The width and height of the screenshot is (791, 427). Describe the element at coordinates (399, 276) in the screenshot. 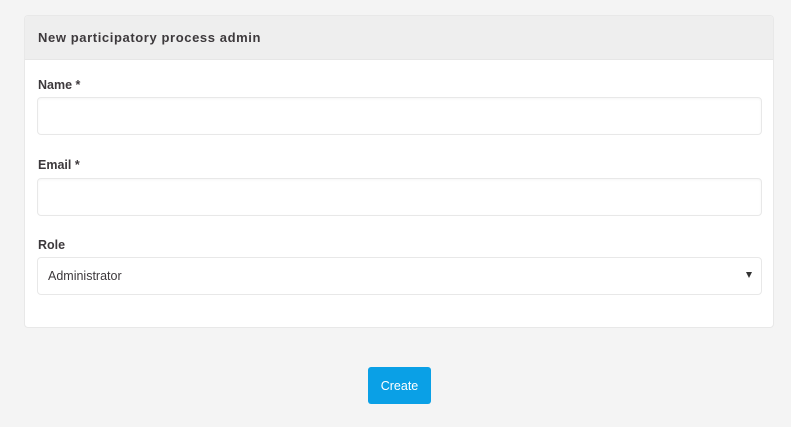

I see `role-select: Administrator` at that location.